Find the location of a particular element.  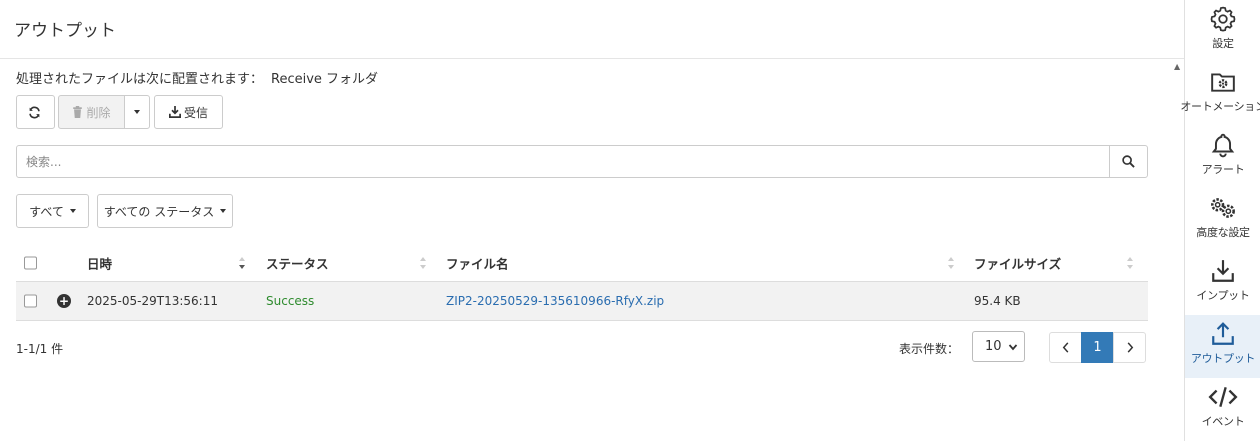

delete-dropdown-toggle is located at coordinates (137, 112).